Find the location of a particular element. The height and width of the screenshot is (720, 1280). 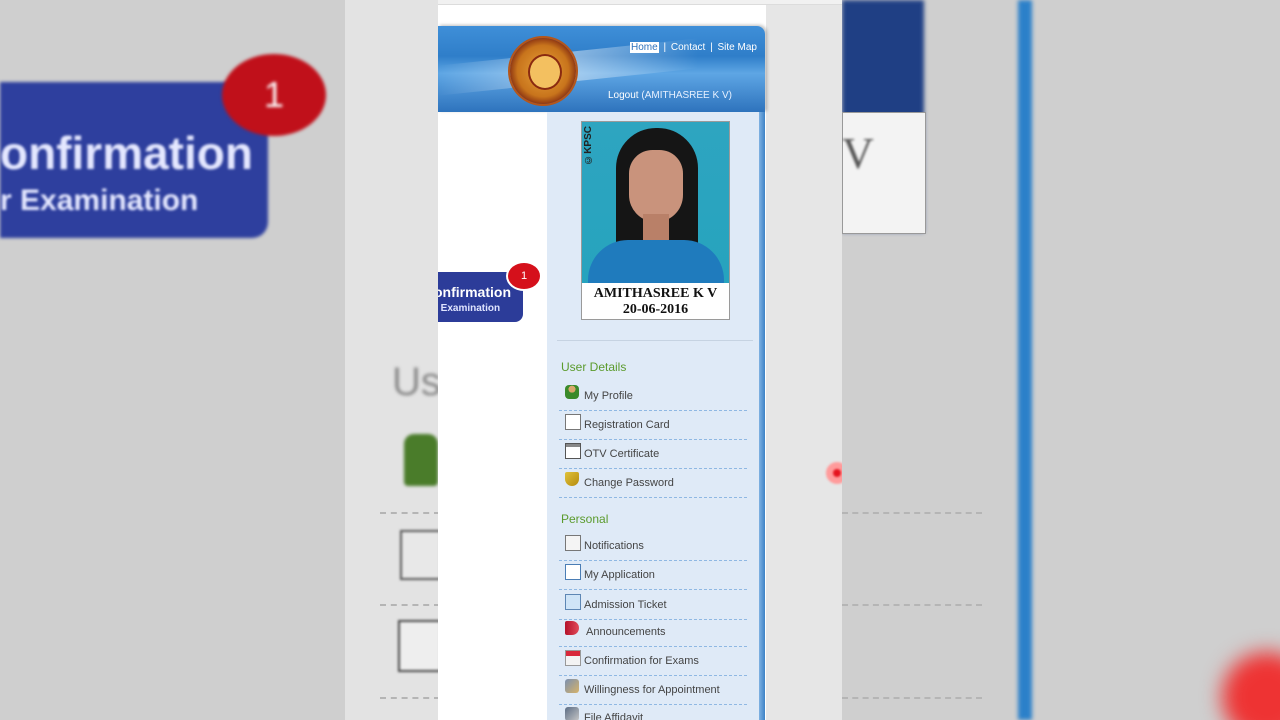

section-user-details: User Details is located at coordinates (594, 367).